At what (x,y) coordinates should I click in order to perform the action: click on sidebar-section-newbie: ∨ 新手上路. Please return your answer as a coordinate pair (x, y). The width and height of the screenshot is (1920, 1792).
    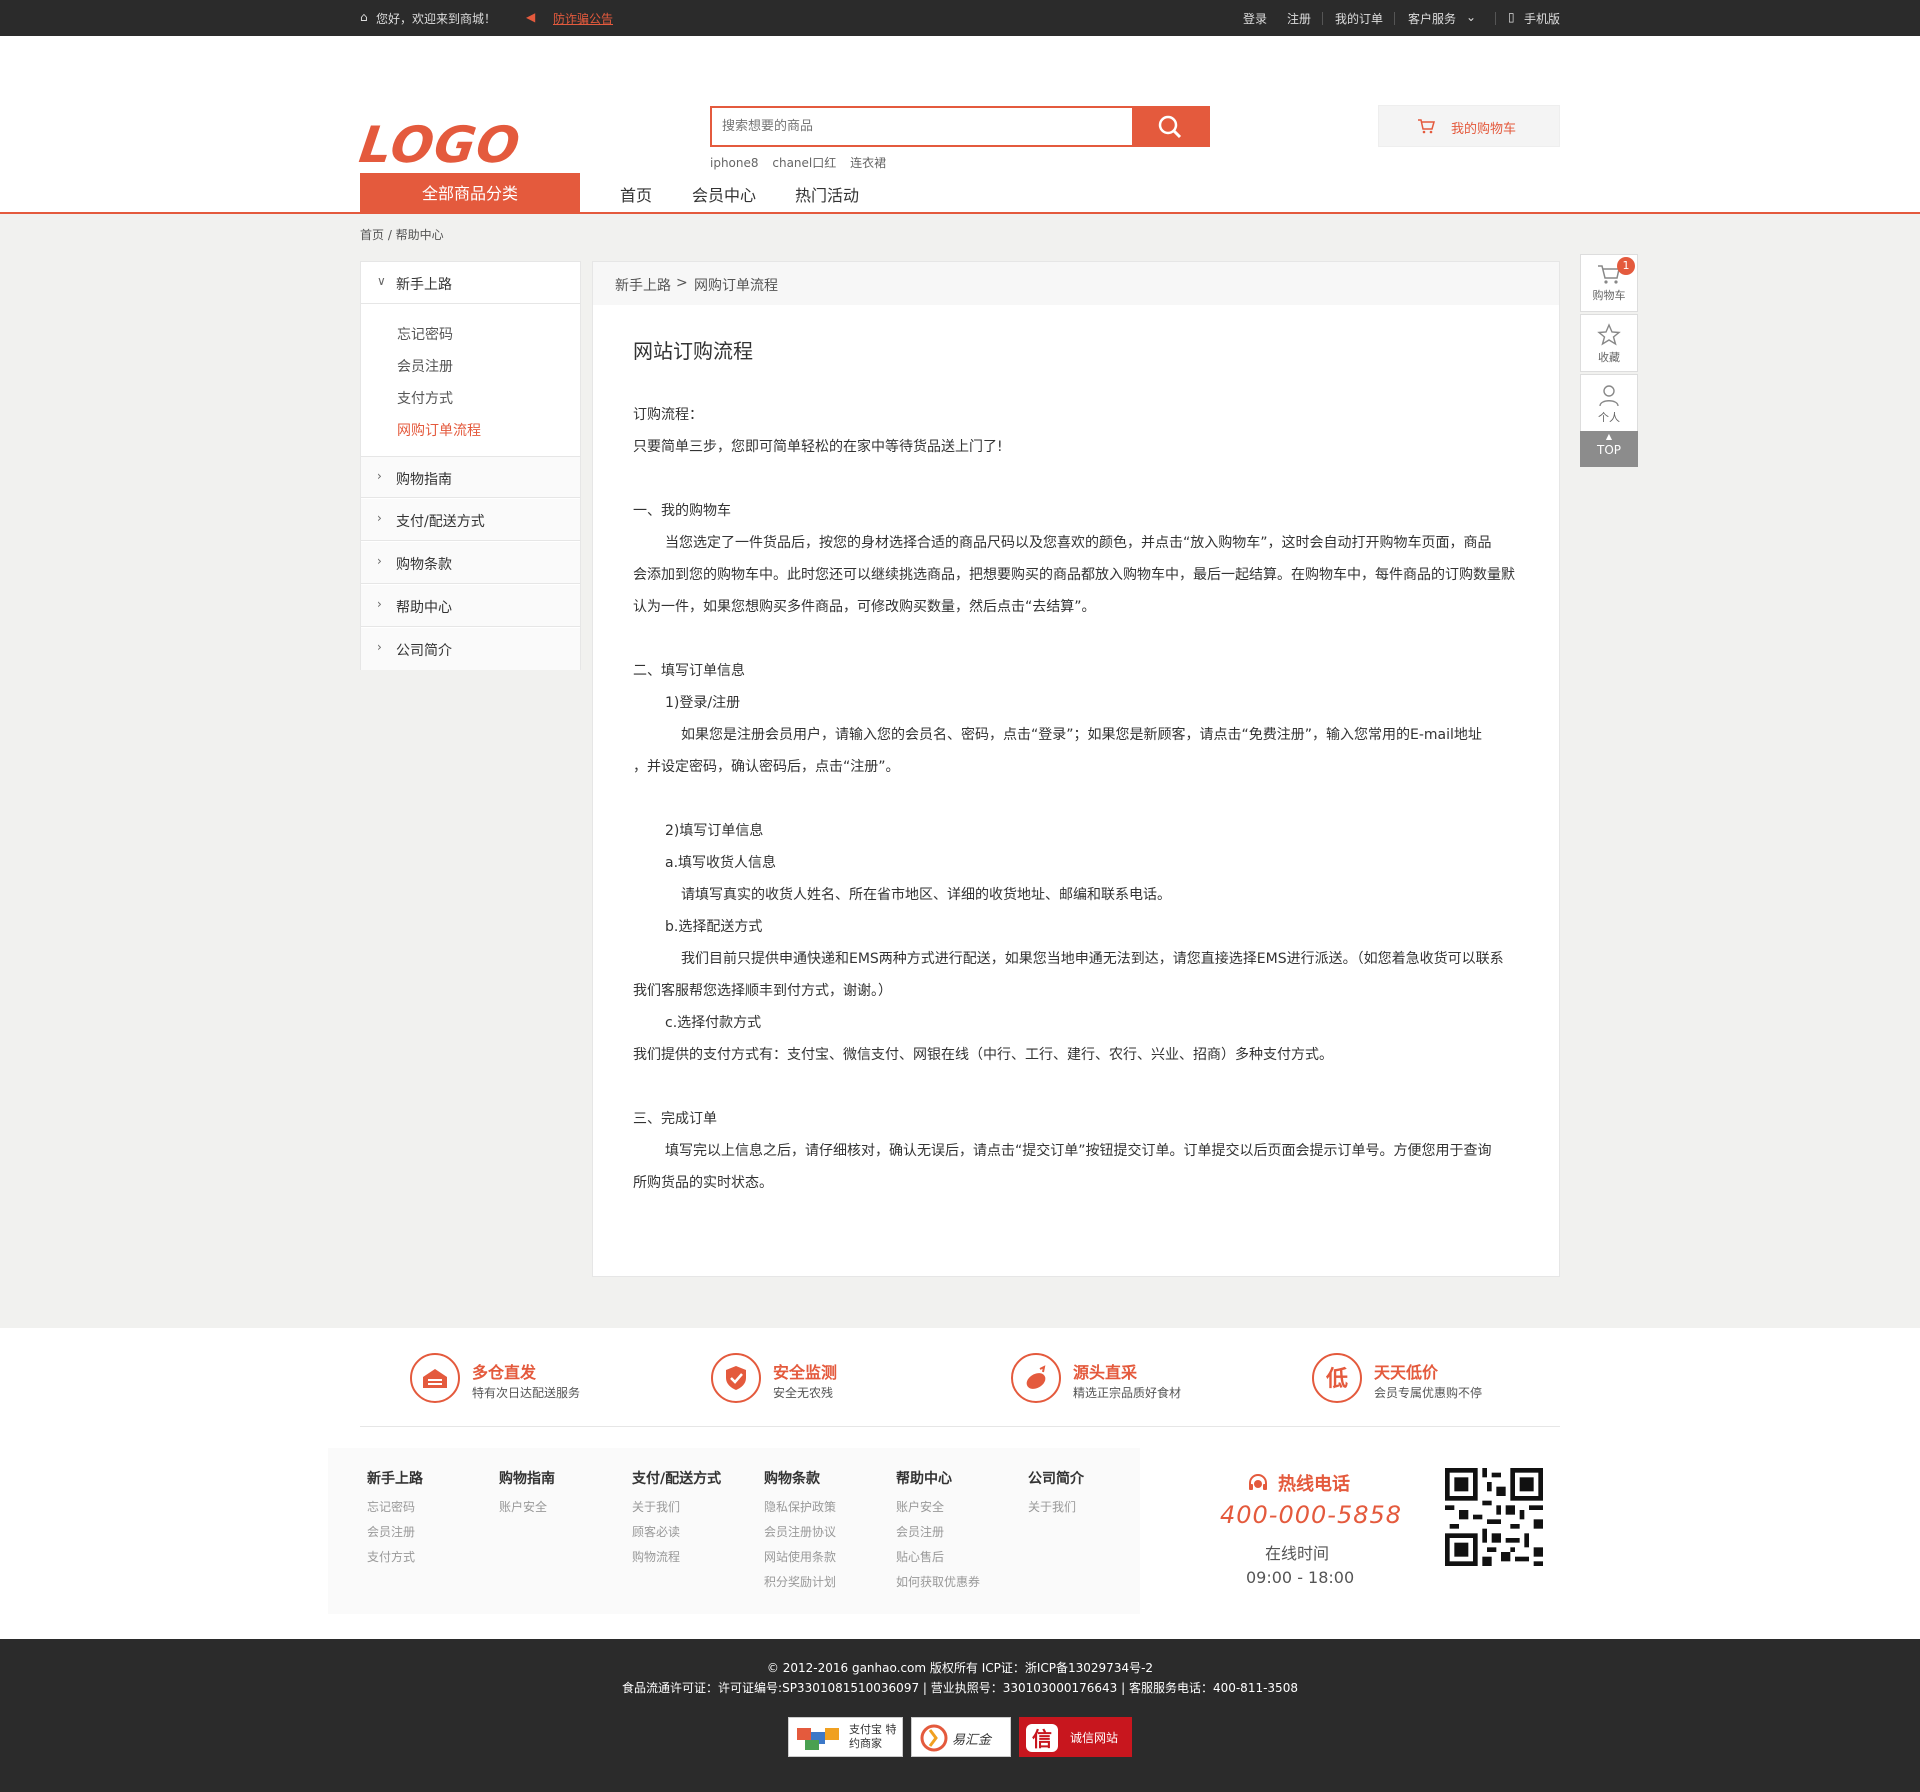
    Looking at the image, I should click on (470, 283).